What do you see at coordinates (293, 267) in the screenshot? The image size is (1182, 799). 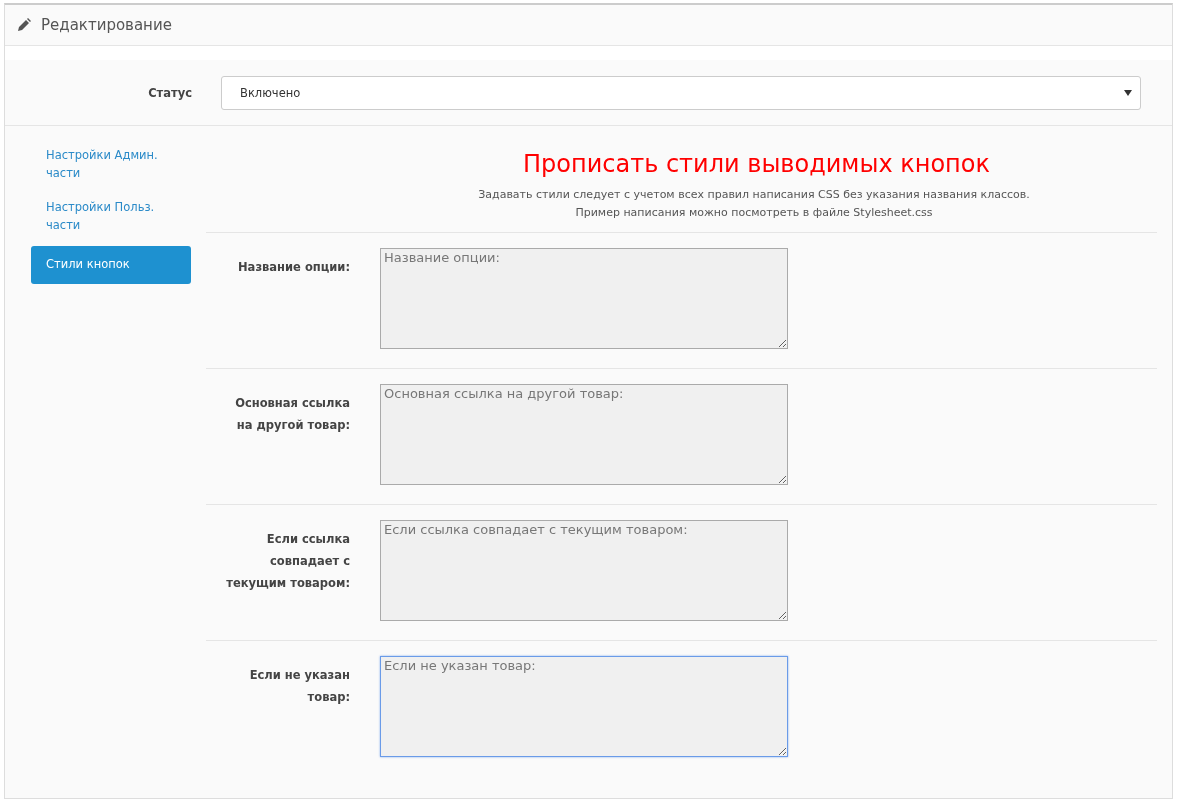 I see `field-label: Название опции:` at bounding box center [293, 267].